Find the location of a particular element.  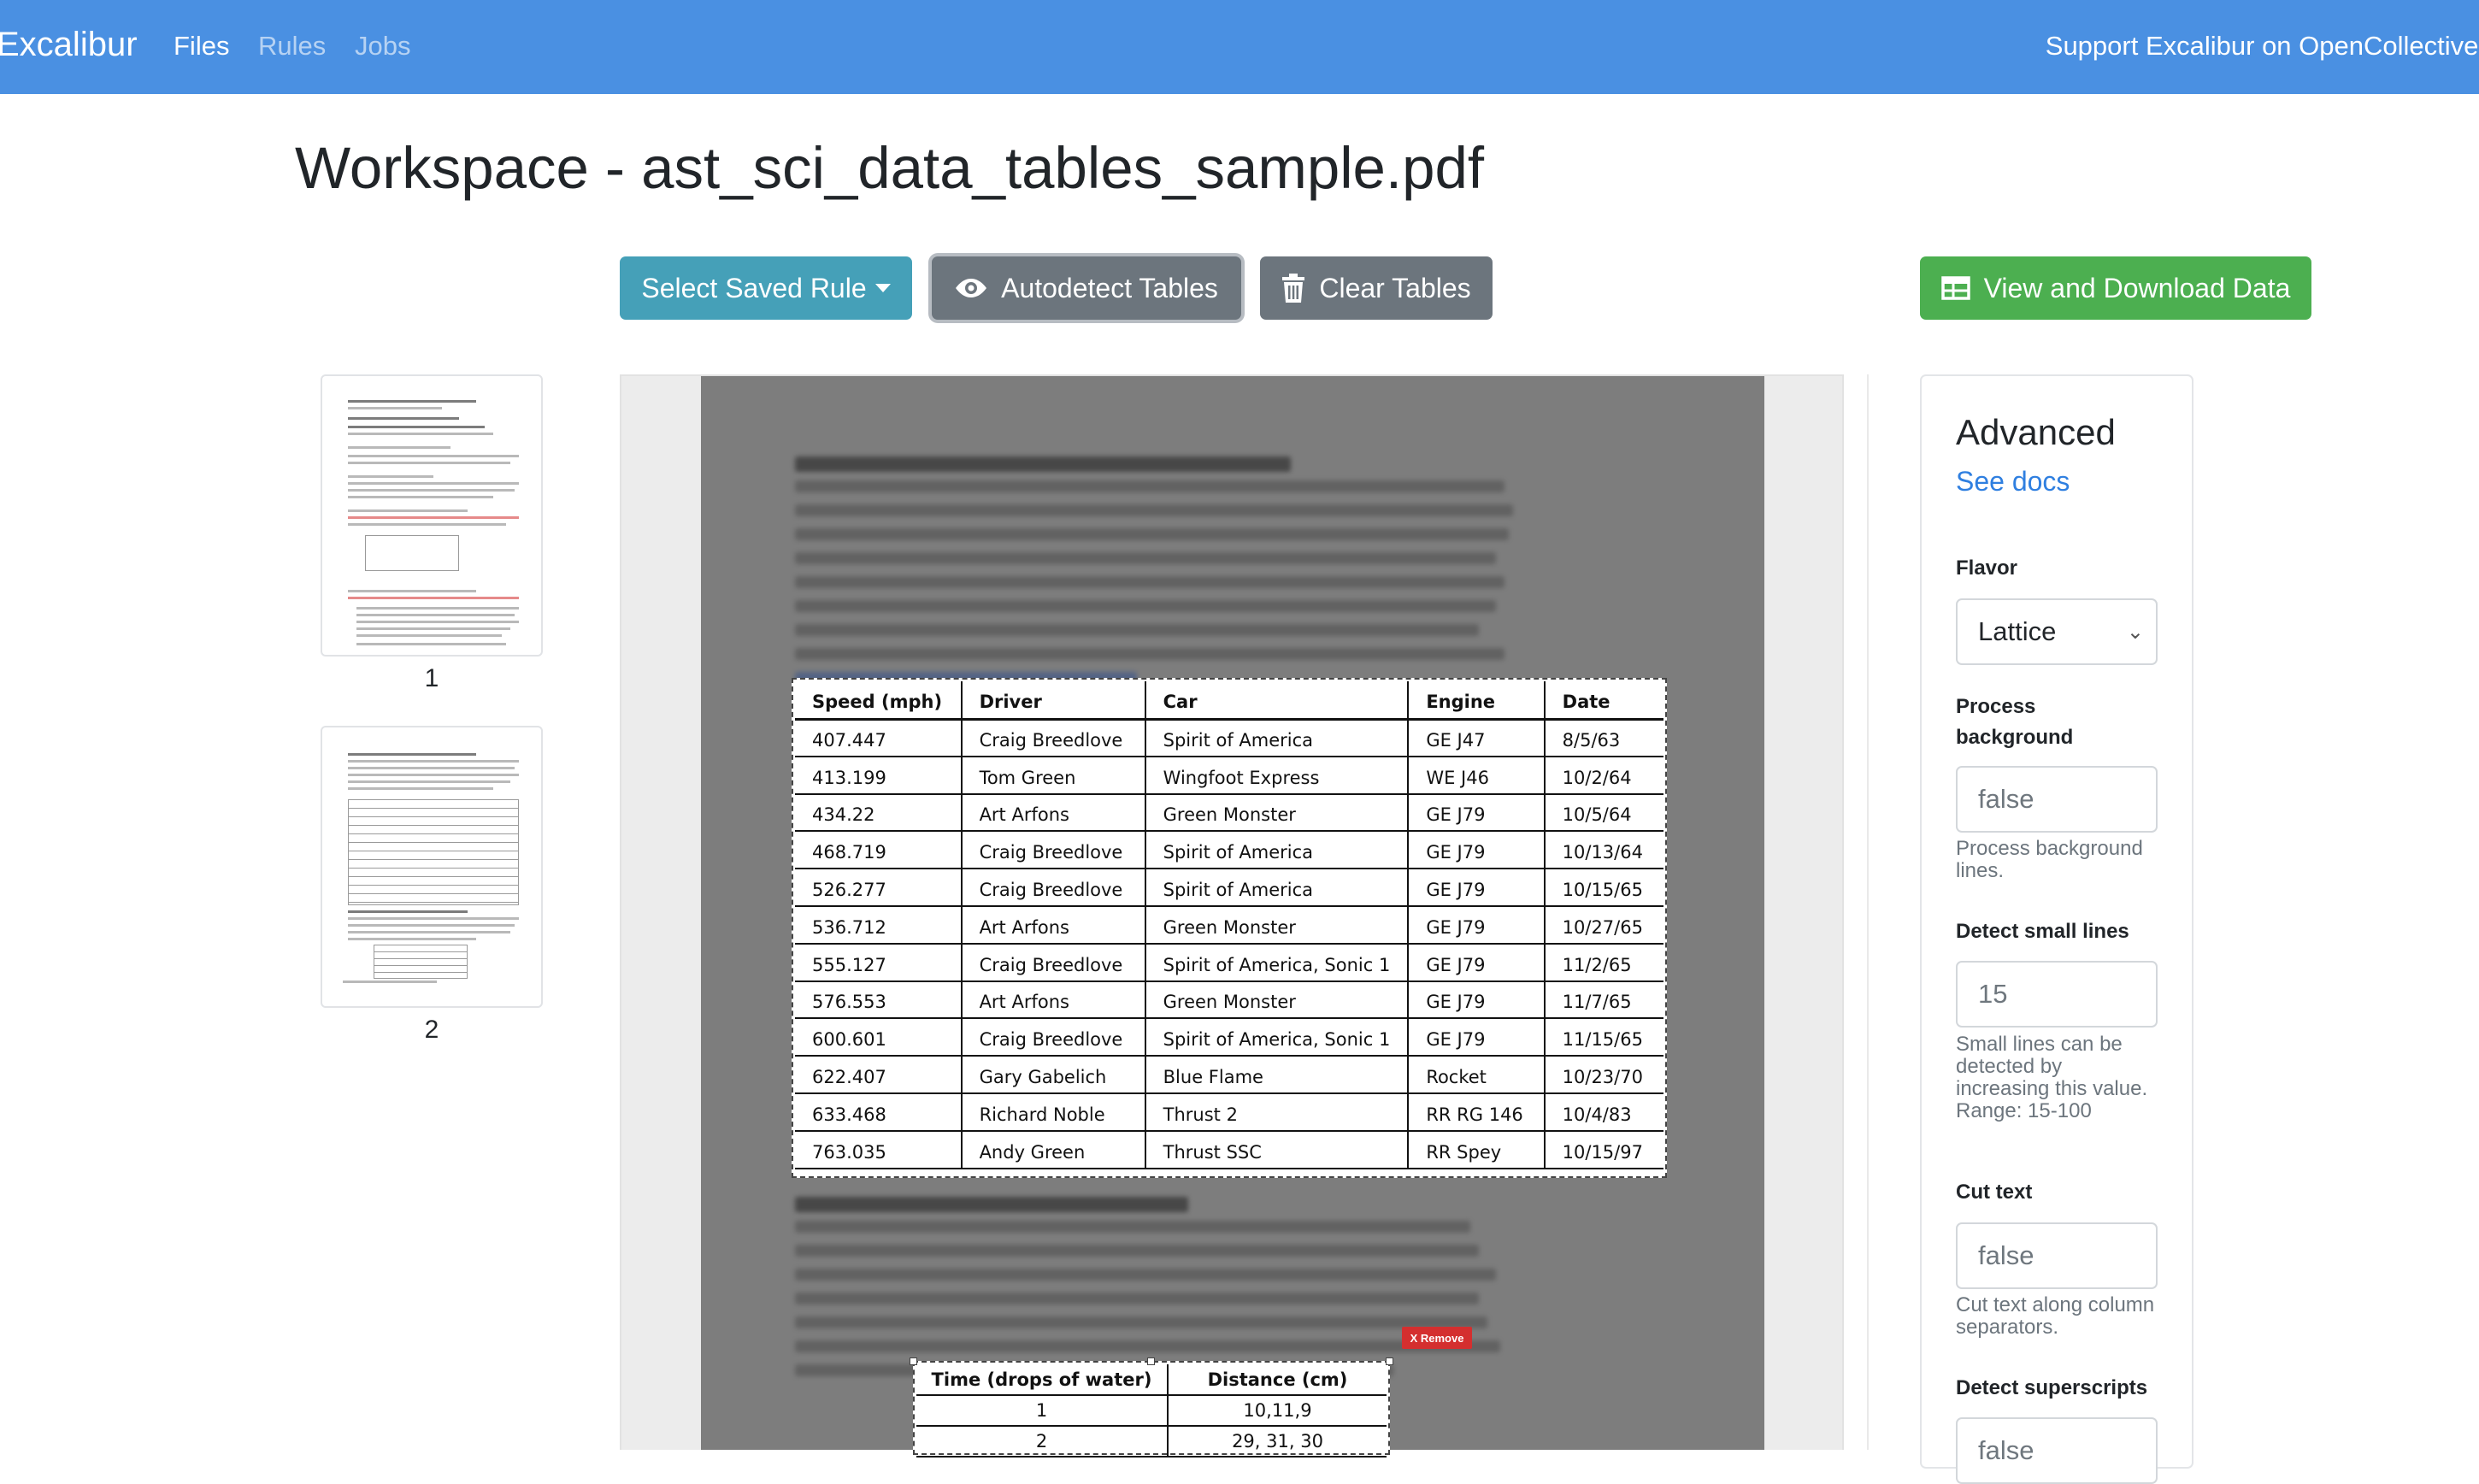

table-cell: GE J47 is located at coordinates (1477, 738).